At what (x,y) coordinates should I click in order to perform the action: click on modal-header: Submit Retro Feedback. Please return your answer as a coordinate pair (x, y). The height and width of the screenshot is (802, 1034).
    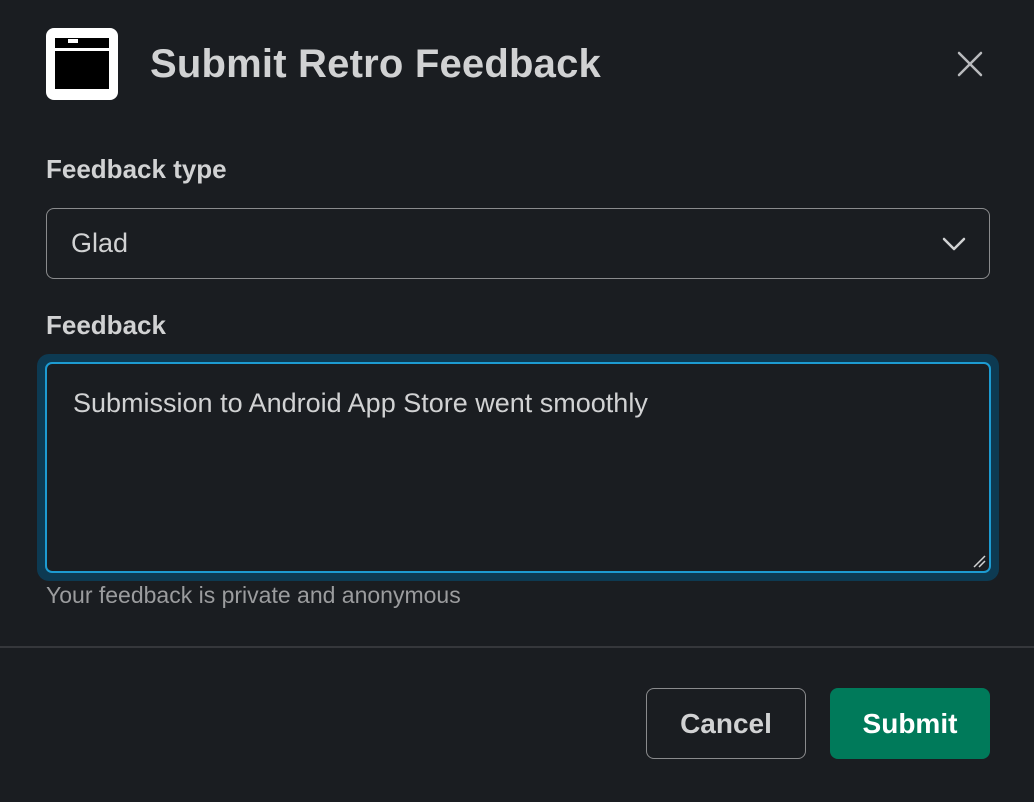
    Looking at the image, I should click on (323, 64).